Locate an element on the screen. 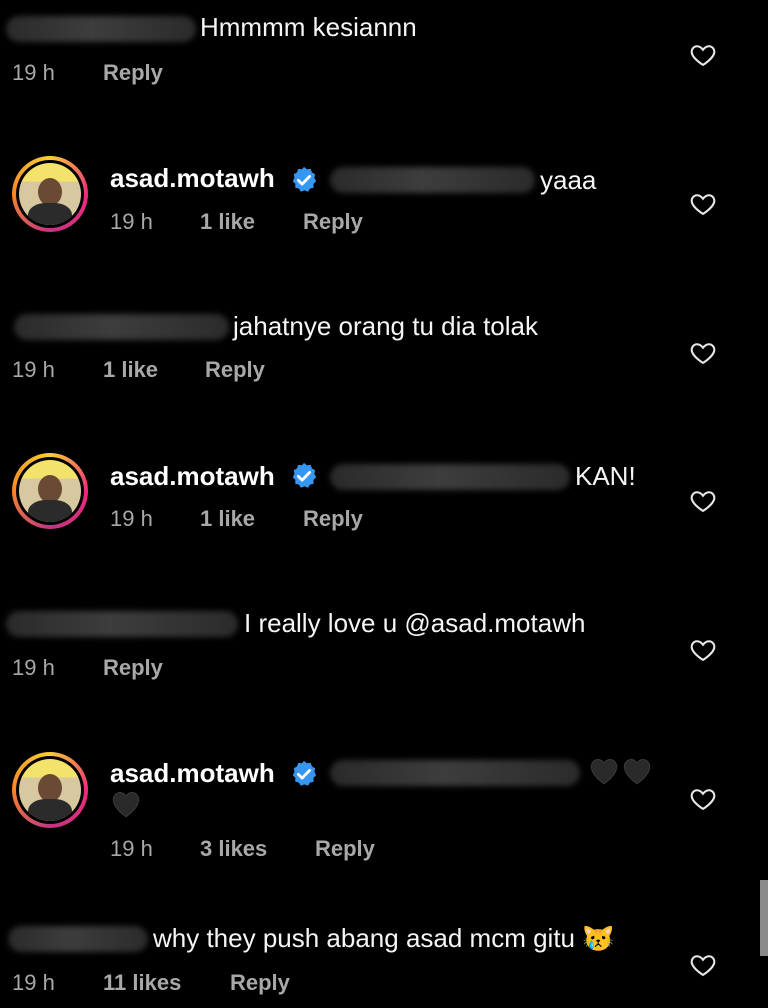  like-count: 3 likes is located at coordinates (233, 849).